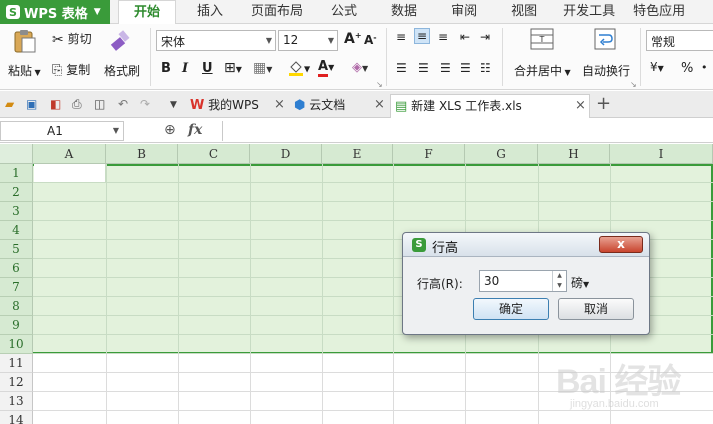  Describe the element at coordinates (559, 276) in the screenshot. I see `spin-up-icon: ▲` at that location.